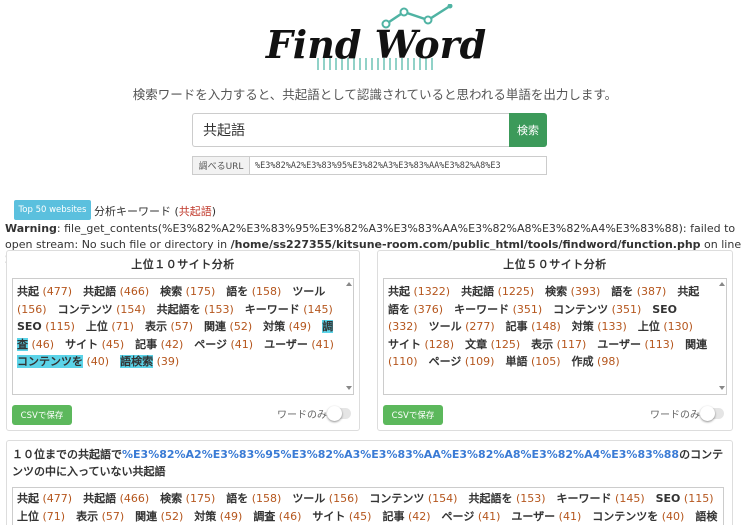  What do you see at coordinates (528, 130) in the screenshot?
I see `search-button: 検索` at bounding box center [528, 130].